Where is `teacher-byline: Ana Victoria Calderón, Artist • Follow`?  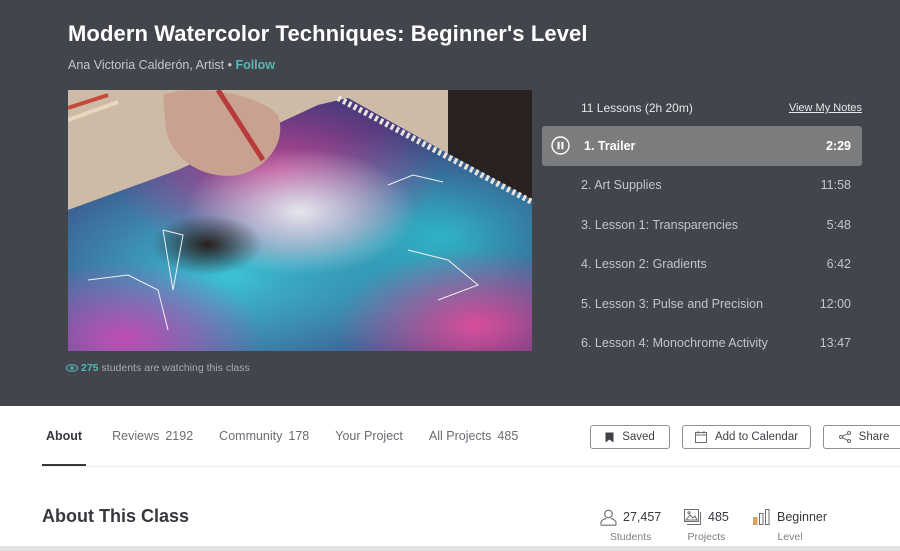 teacher-byline: Ana Victoria Calderón, Artist • Follow is located at coordinates (171, 65).